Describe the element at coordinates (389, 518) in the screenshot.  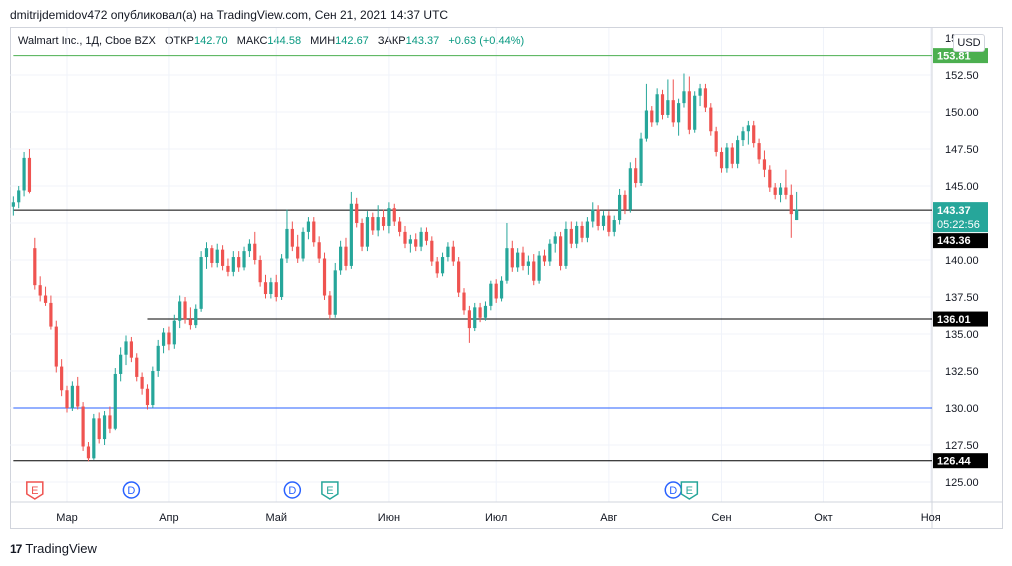
I see `x-tick-label: Июн` at that location.